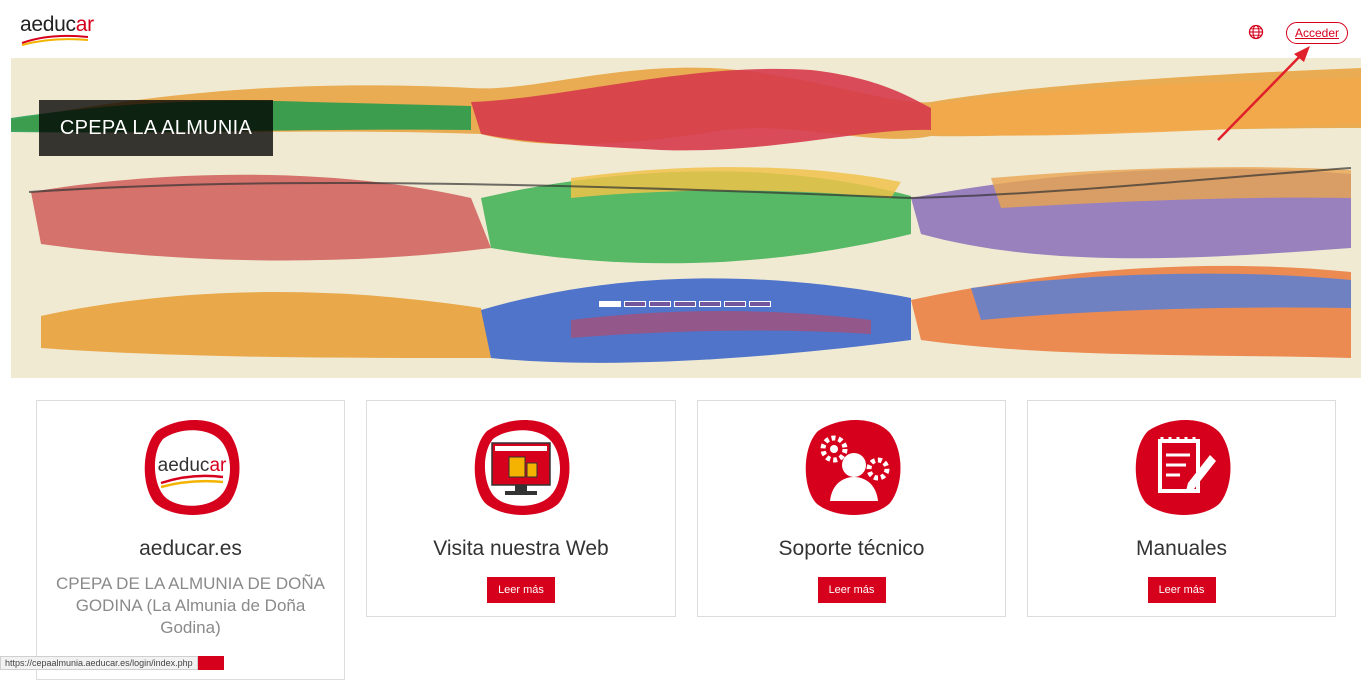 This screenshot has width=1362, height=680. Describe the element at coordinates (84, 24) in the screenshot. I see `logo-suffix: ar` at that location.